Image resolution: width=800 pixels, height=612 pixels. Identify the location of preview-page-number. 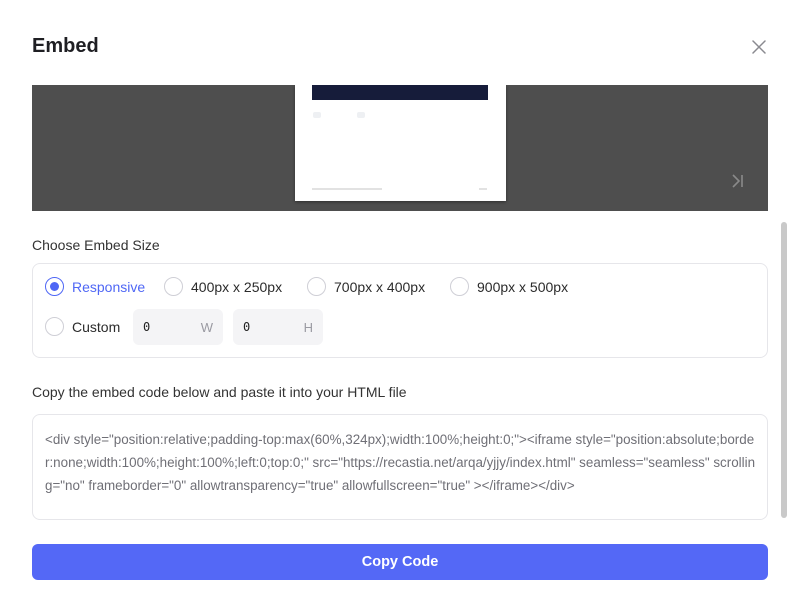
(483, 189).